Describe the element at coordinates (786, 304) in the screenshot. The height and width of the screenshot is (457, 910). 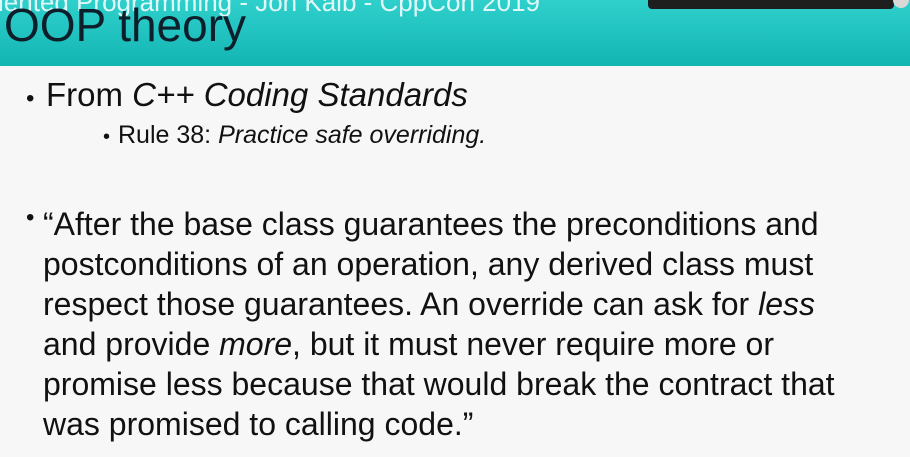
I see `quote-emphasis: less` at that location.